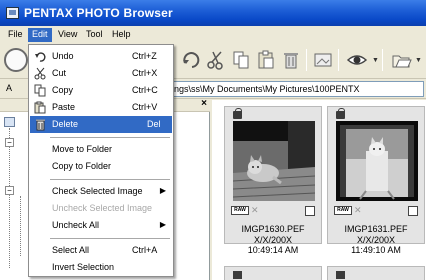  What do you see at coordinates (40, 73) in the screenshot?
I see `scissors-icon` at bounding box center [40, 73].